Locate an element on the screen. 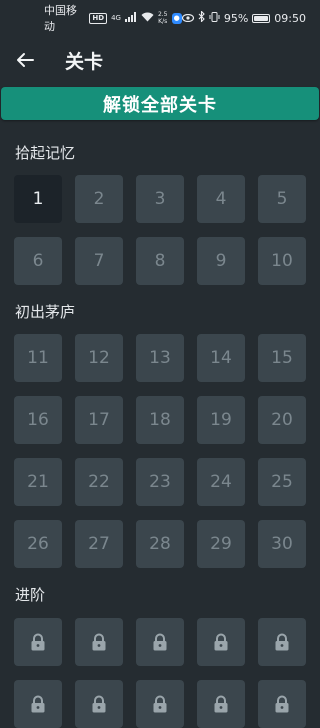 The image size is (320, 728). clock: 09:50 is located at coordinates (290, 18).